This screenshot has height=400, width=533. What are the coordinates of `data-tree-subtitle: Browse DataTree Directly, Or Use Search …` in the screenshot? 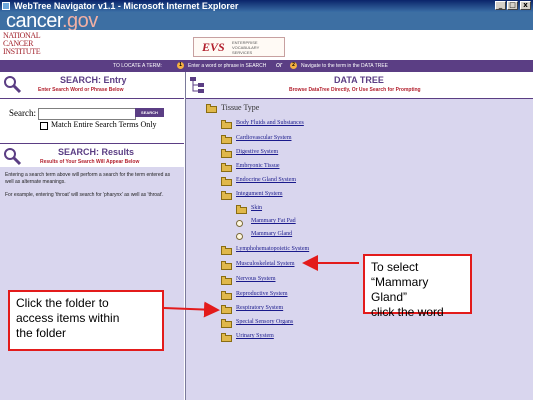 It's located at (355, 90).